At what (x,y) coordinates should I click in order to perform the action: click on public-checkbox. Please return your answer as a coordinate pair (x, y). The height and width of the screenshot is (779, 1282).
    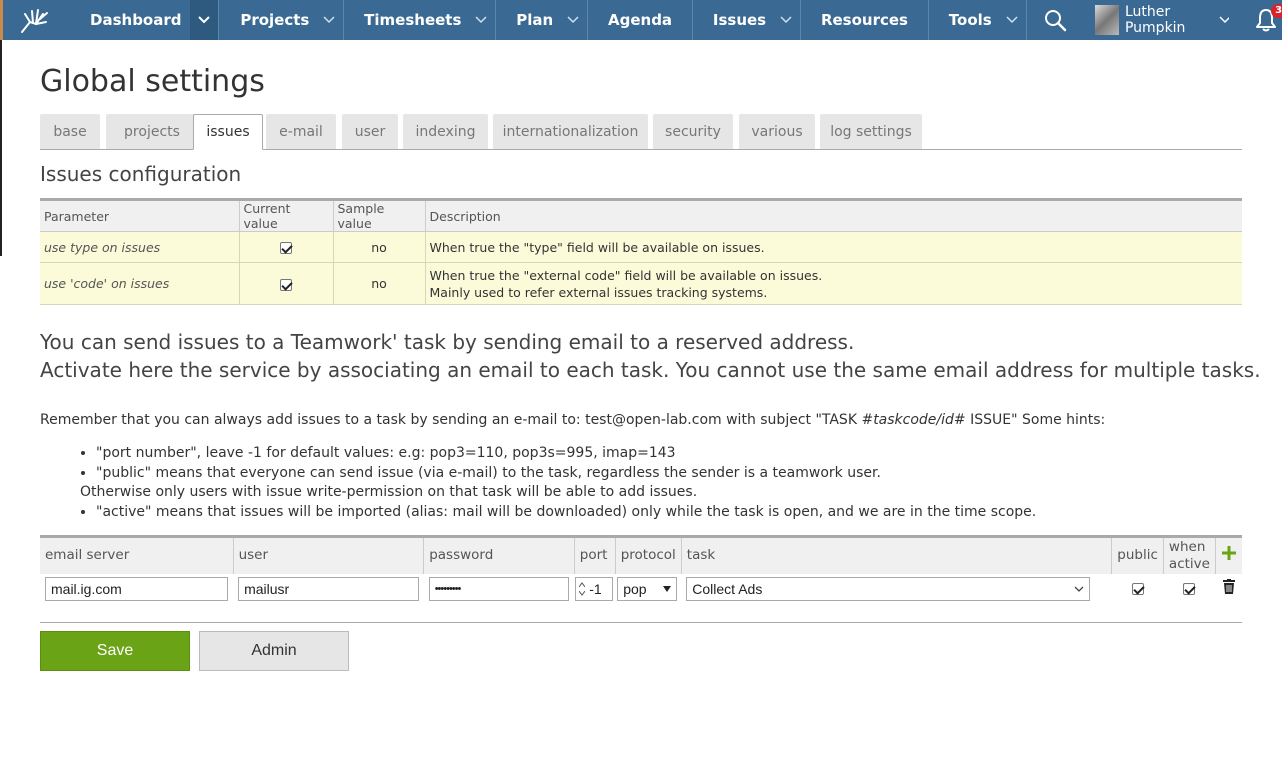
    Looking at the image, I should click on (1137, 588).